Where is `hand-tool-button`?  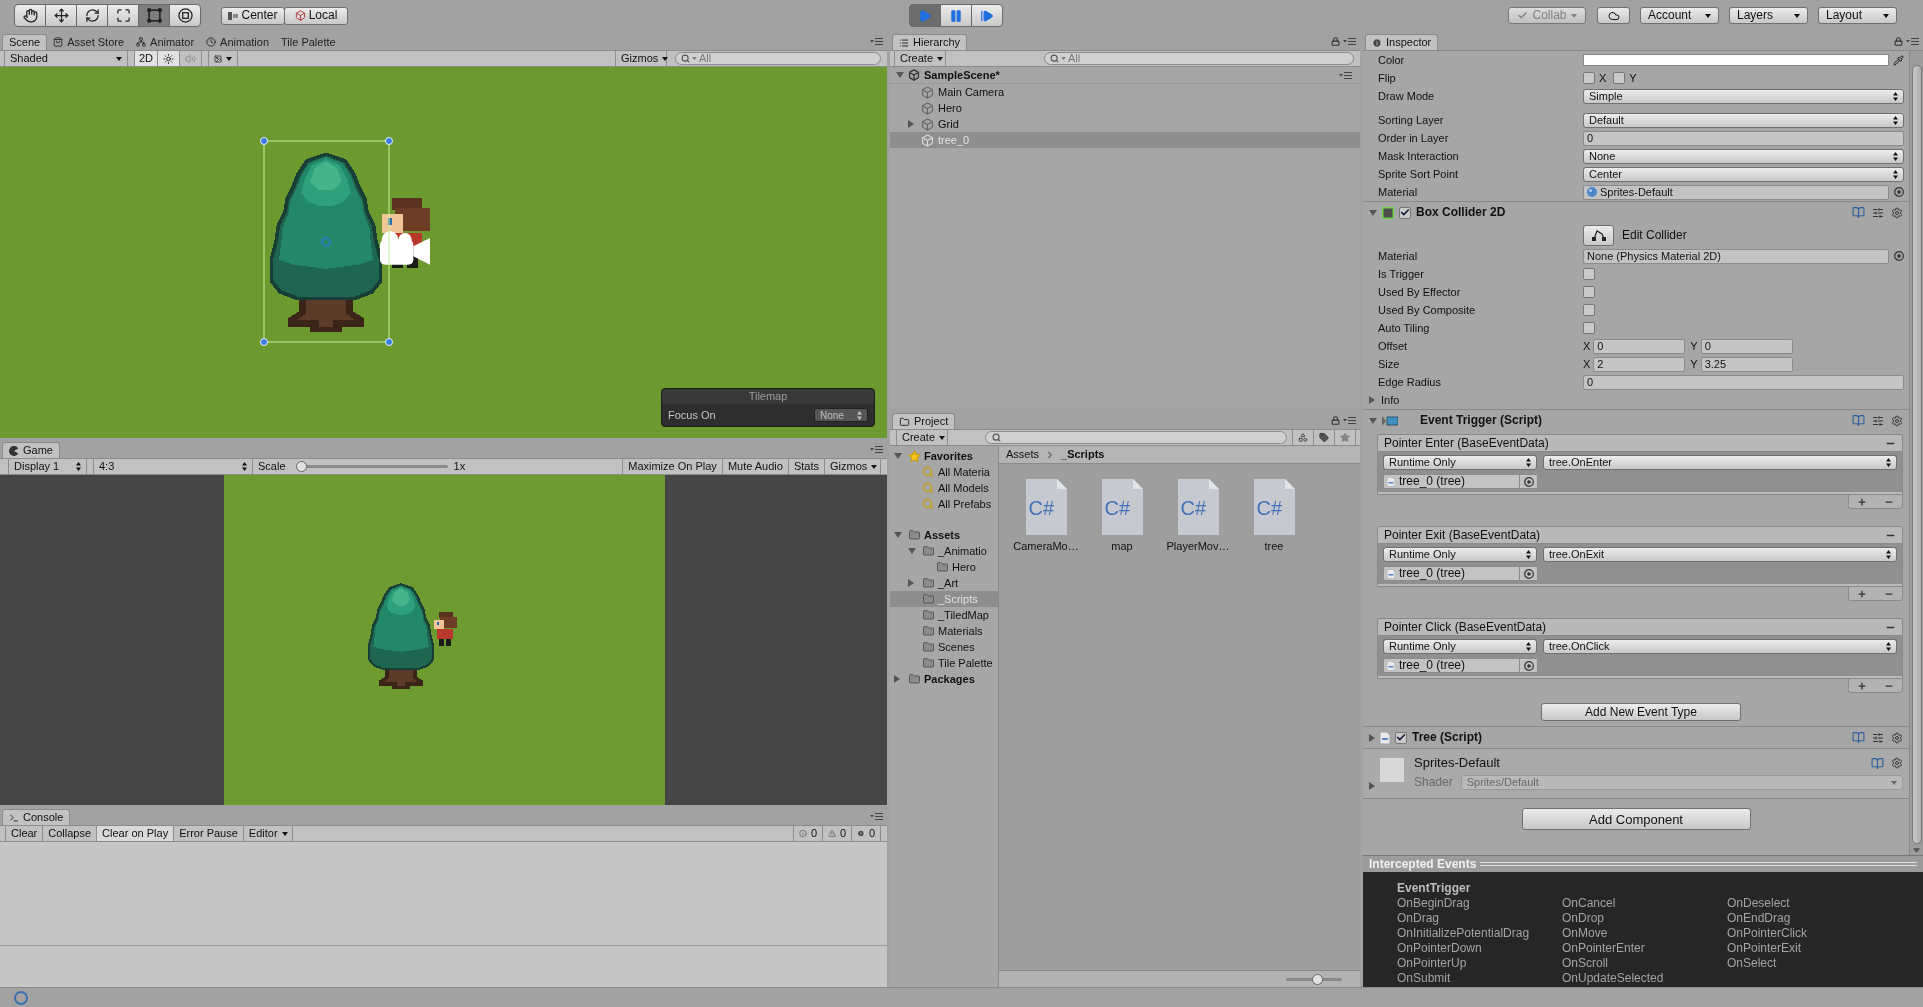
hand-tool-button is located at coordinates (30, 15).